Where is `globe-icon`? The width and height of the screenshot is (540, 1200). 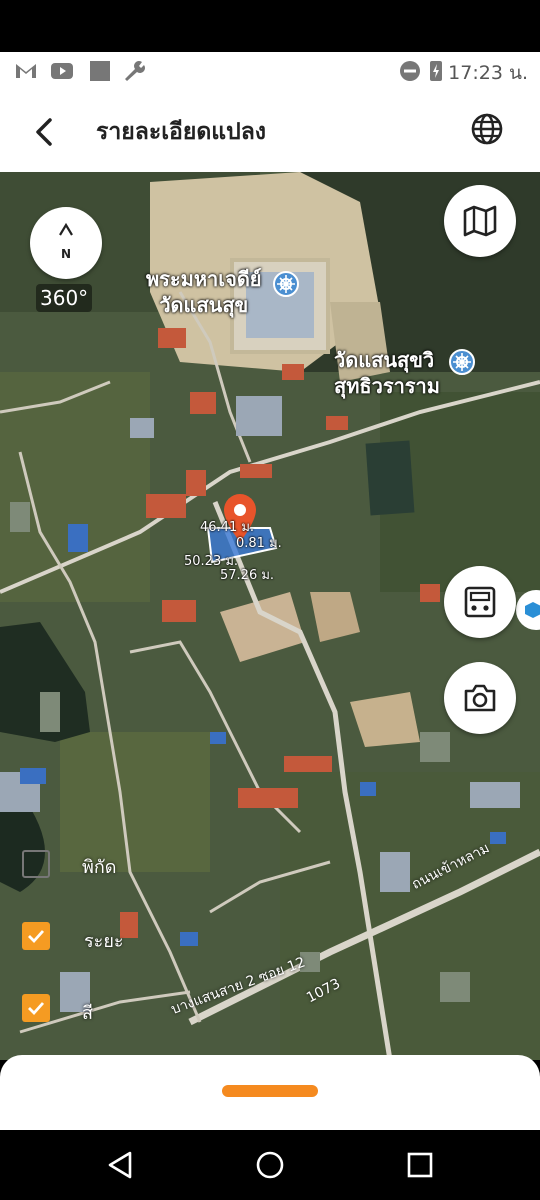 globe-icon is located at coordinates (487, 129).